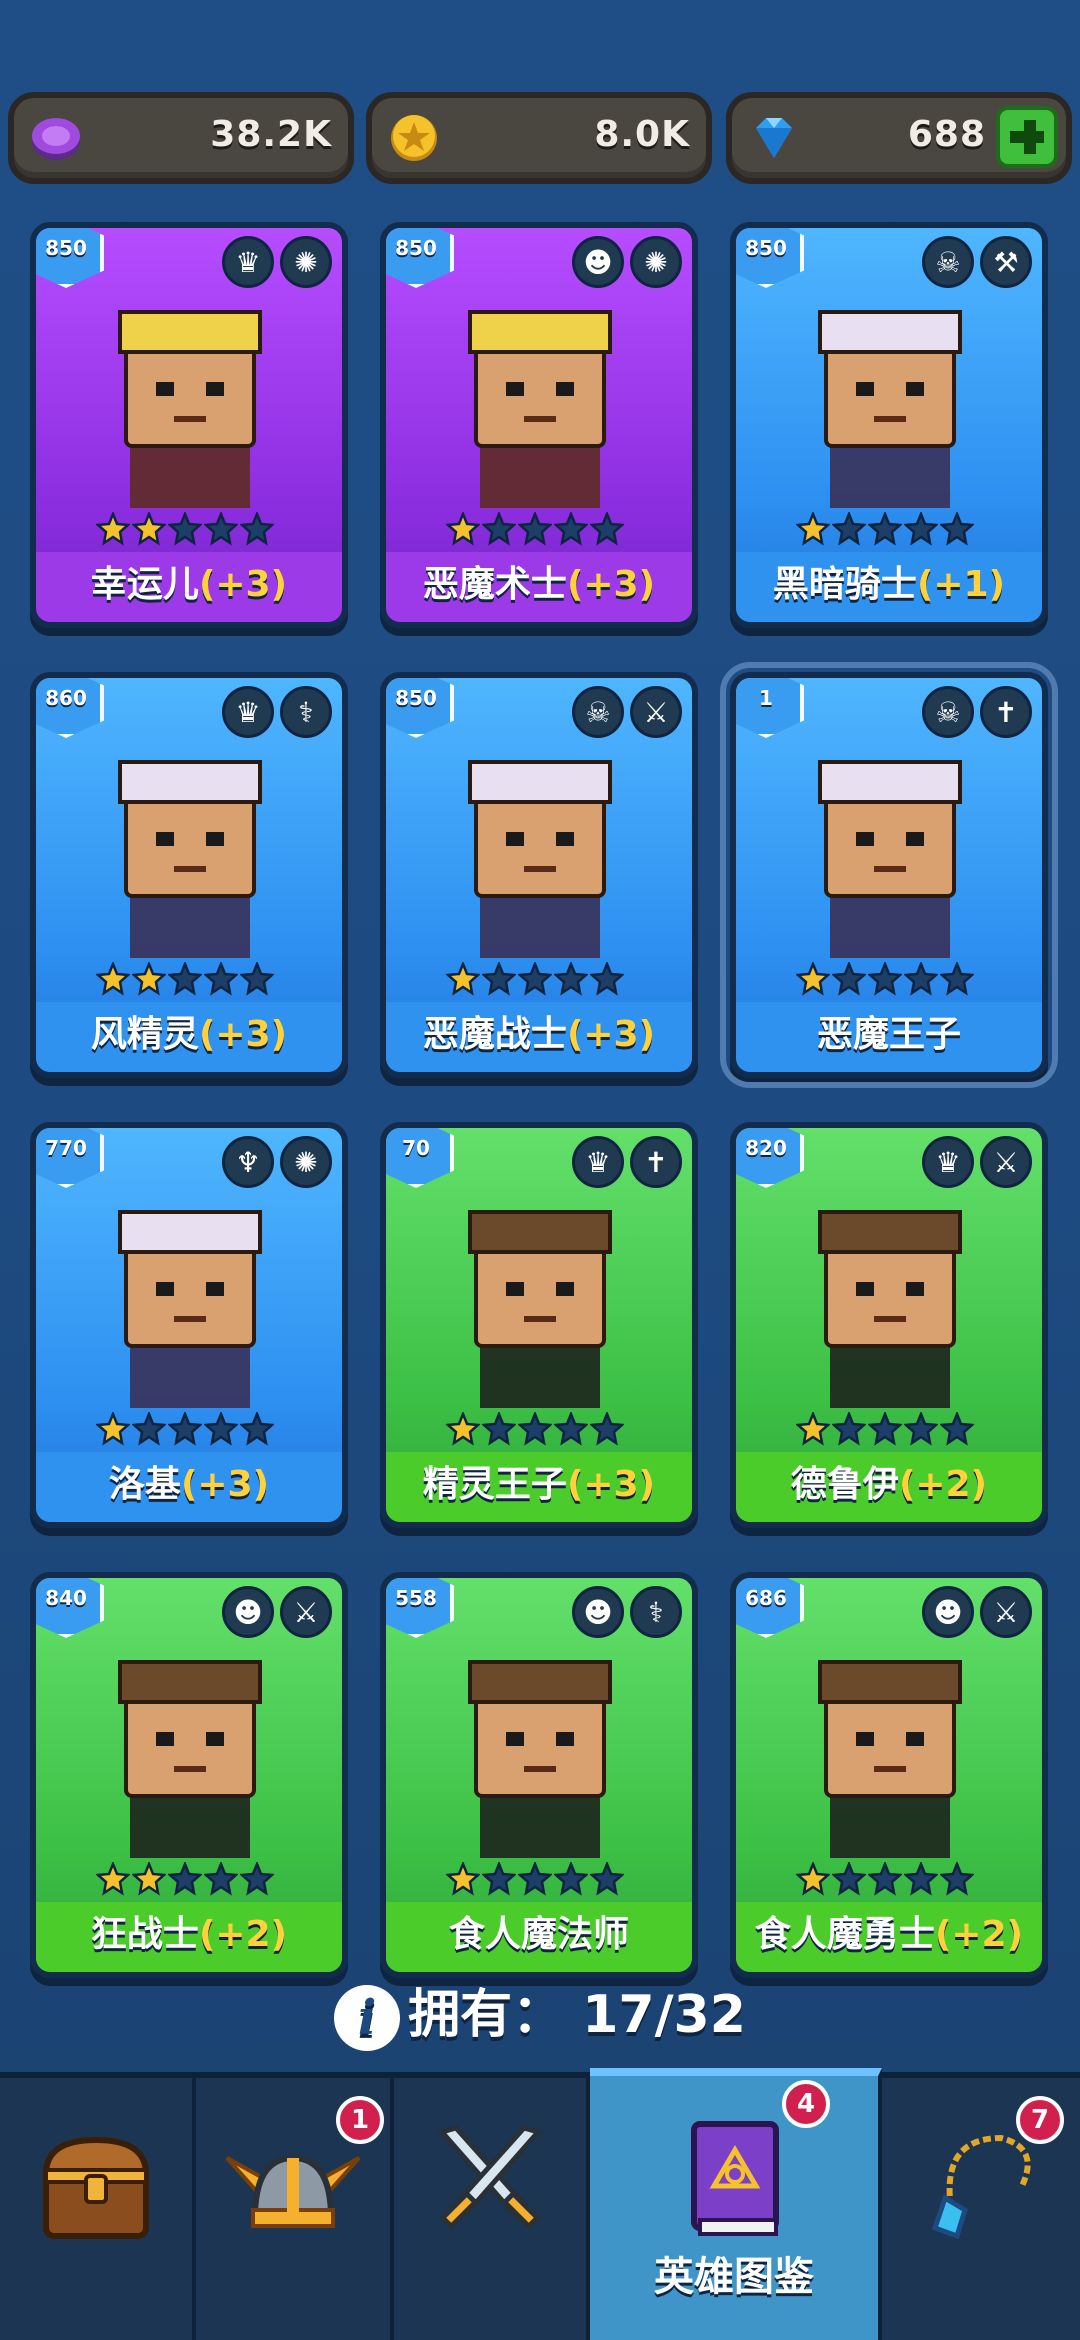 The width and height of the screenshot is (1080, 2340). I want to click on hero-name-bar: 恶魔王子, so click(889, 1037).